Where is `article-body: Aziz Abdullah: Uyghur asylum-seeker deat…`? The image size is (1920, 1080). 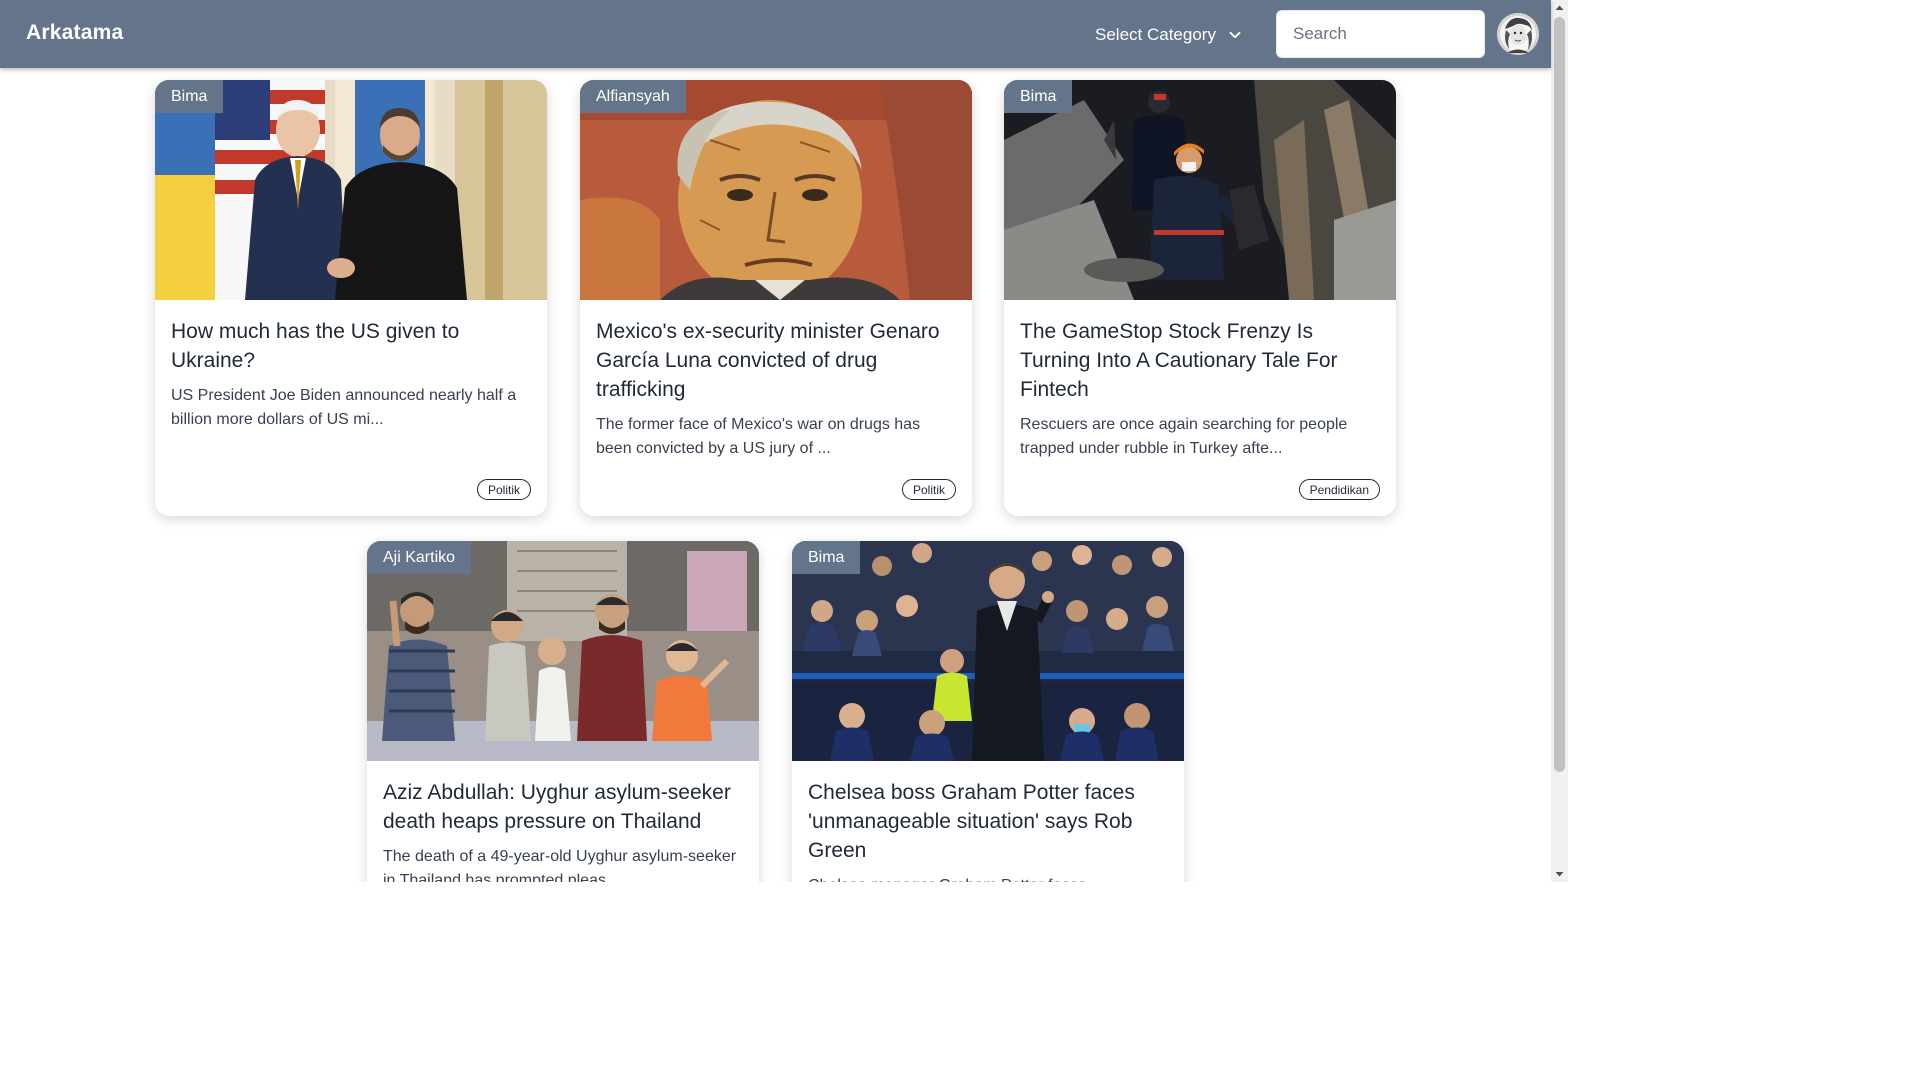 article-body: Aziz Abdullah: Uyghur asylum-seeker deat… is located at coordinates (563, 821).